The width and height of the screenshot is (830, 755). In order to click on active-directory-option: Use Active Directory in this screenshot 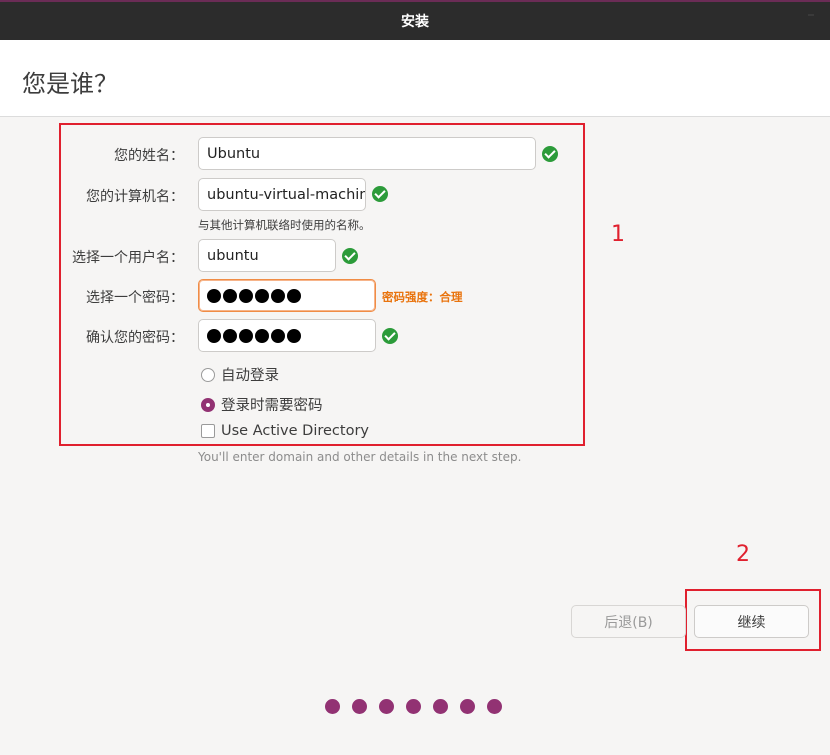, I will do `click(285, 431)`.